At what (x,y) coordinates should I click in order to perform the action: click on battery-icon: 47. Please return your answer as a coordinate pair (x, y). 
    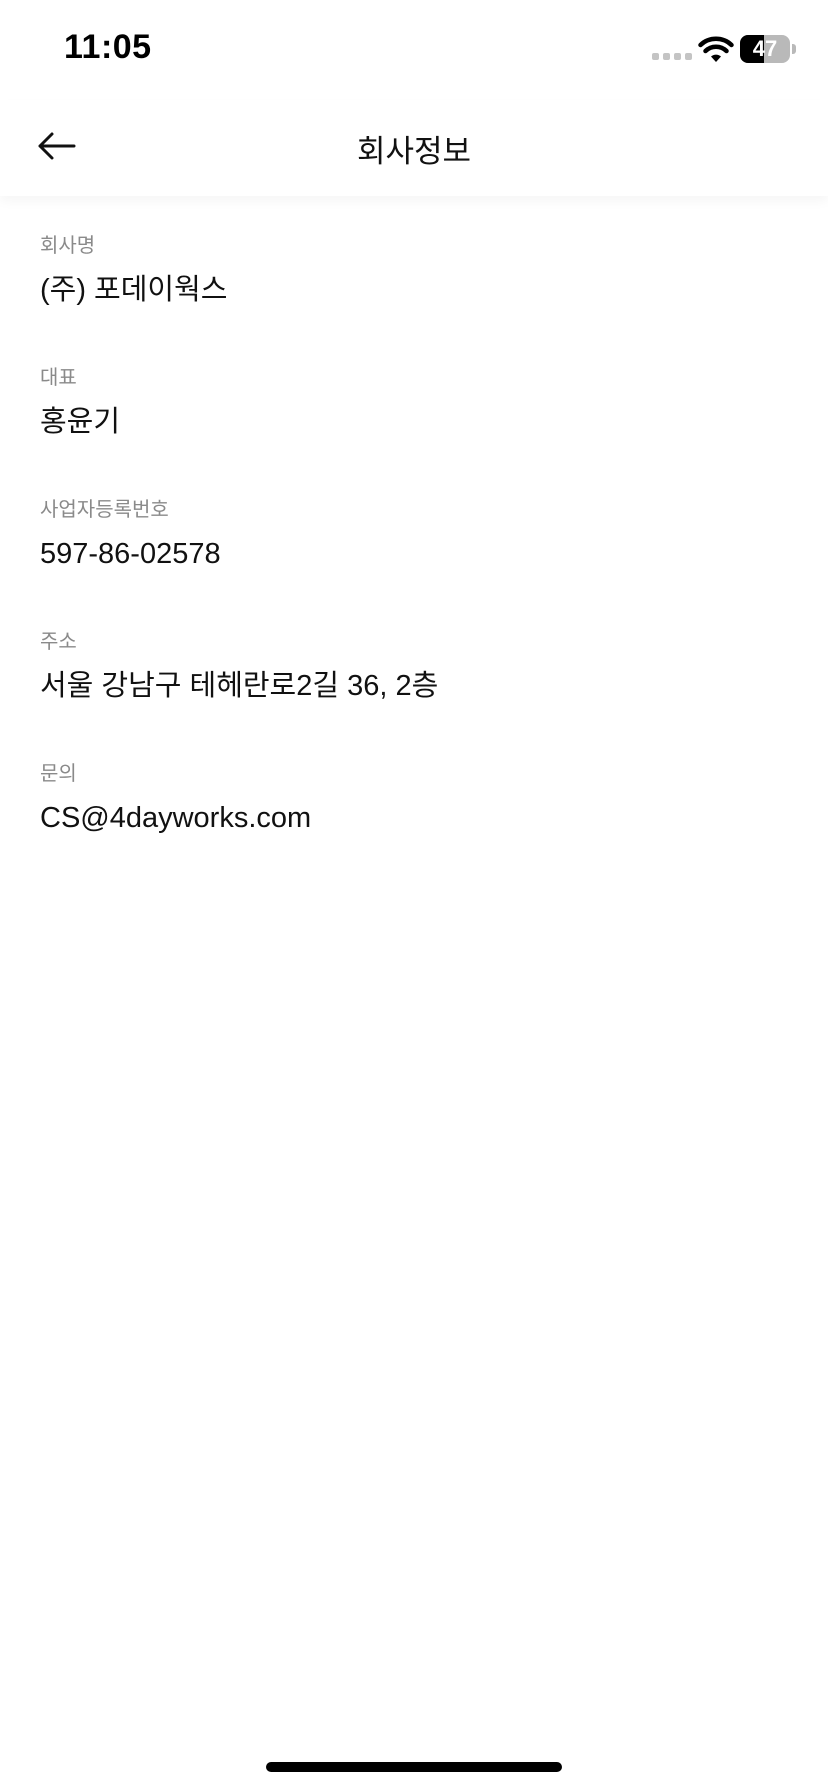
    Looking at the image, I should click on (765, 49).